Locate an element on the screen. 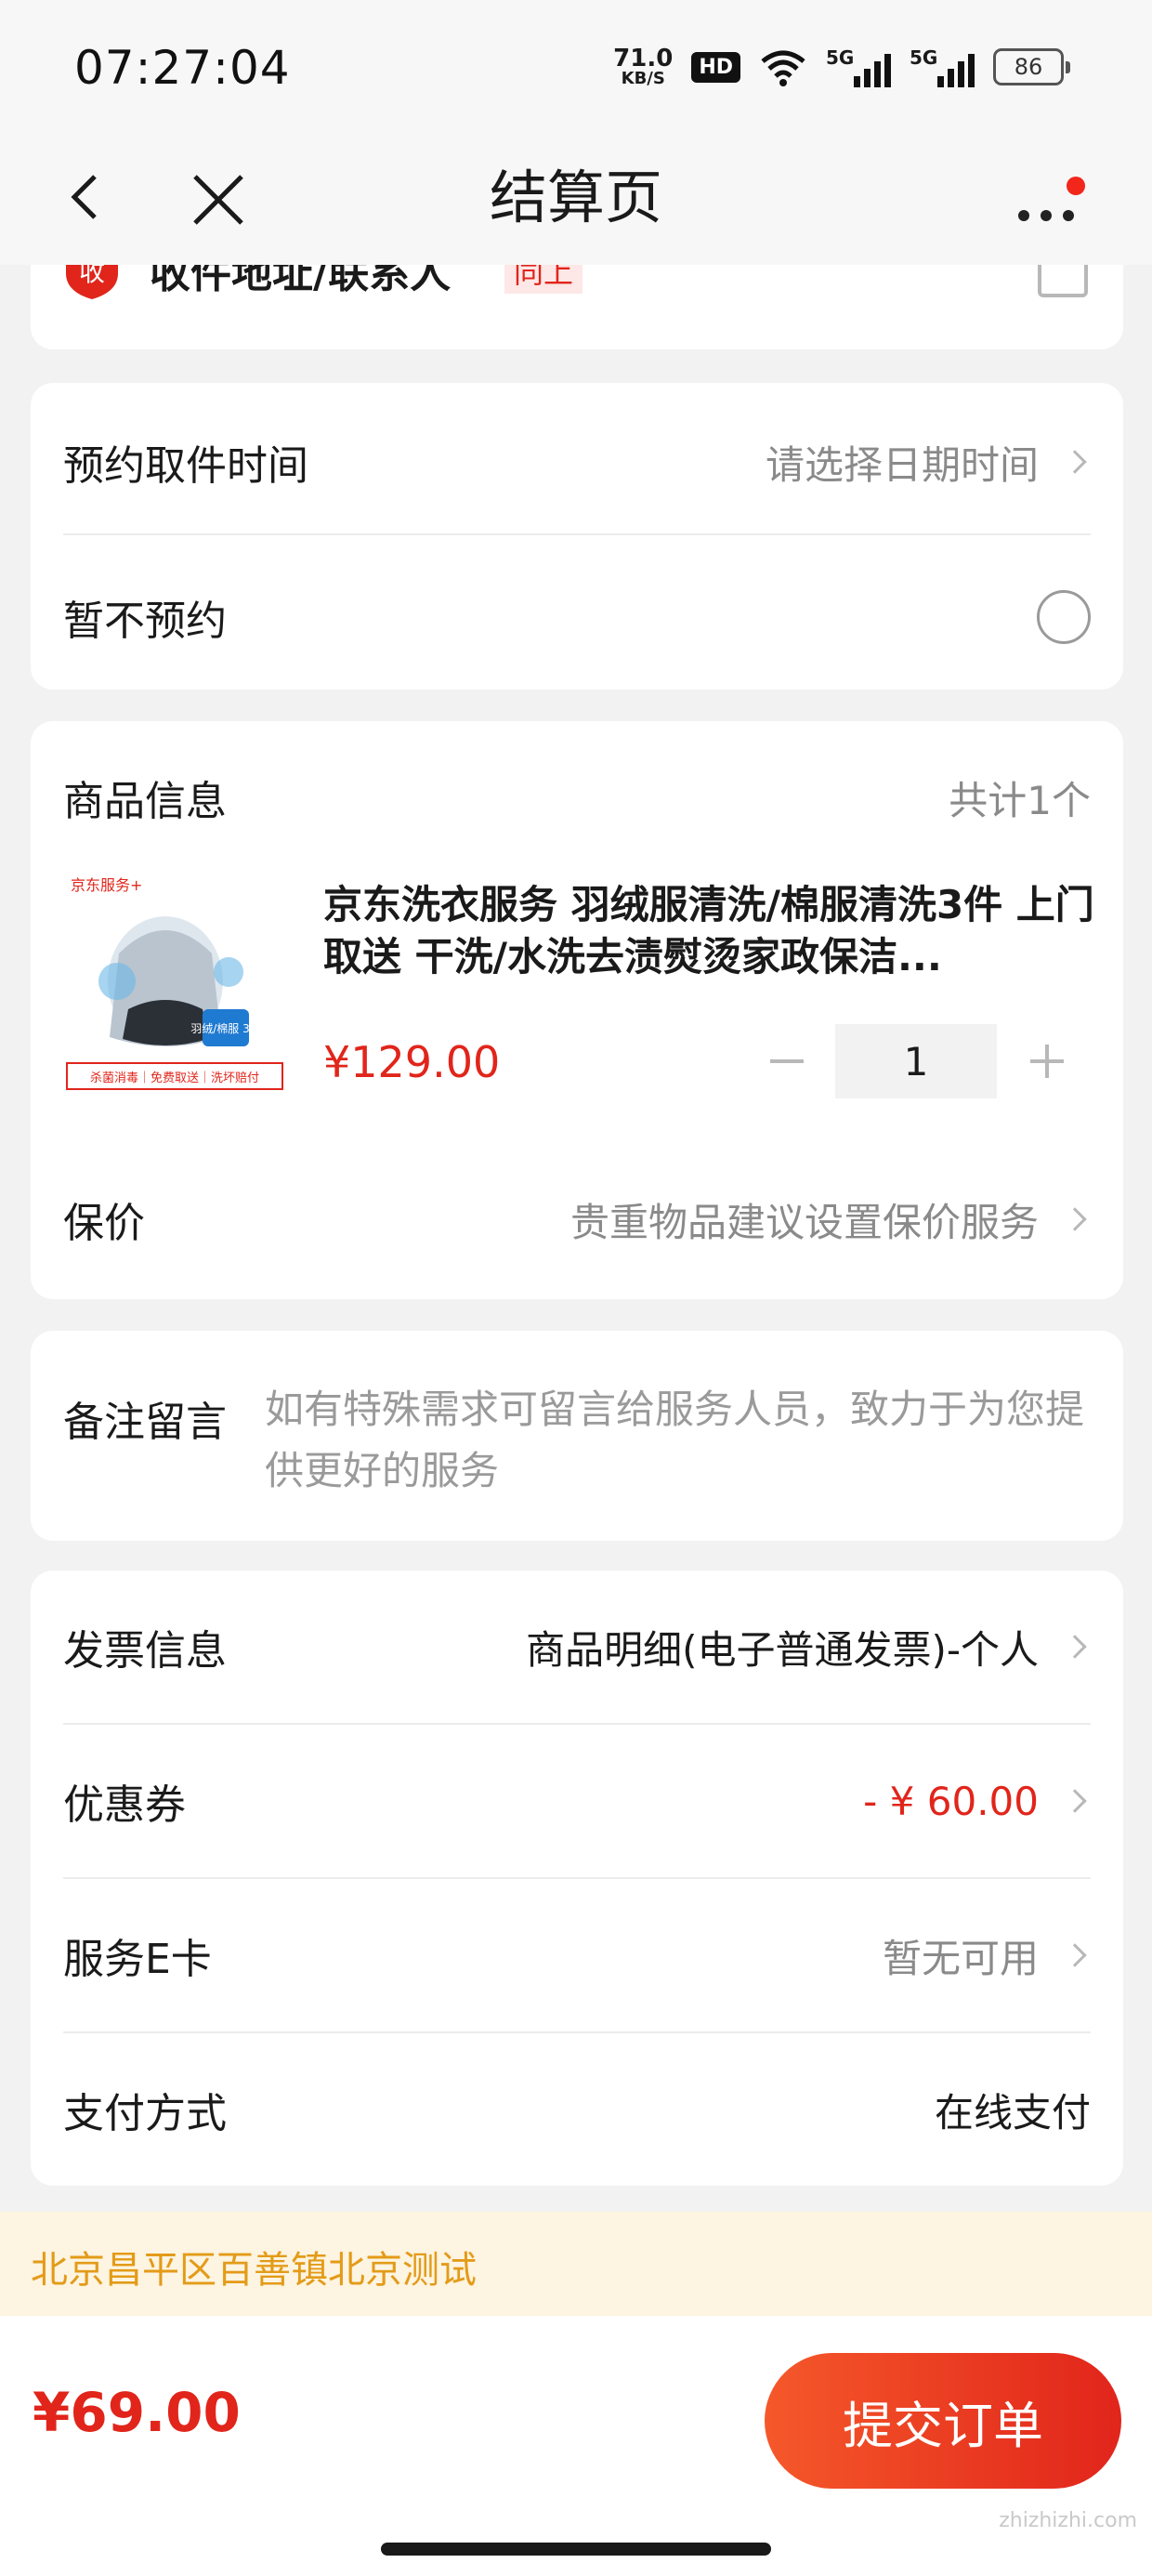 The image size is (1152, 2576). payment-method-row: 支付方式 在线支付 is located at coordinates (577, 2109).